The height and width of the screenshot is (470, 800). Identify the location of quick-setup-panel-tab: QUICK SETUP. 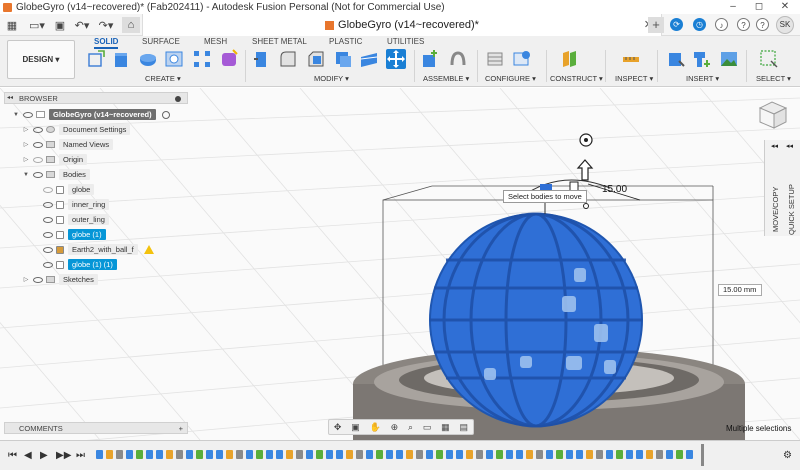
(791, 209).